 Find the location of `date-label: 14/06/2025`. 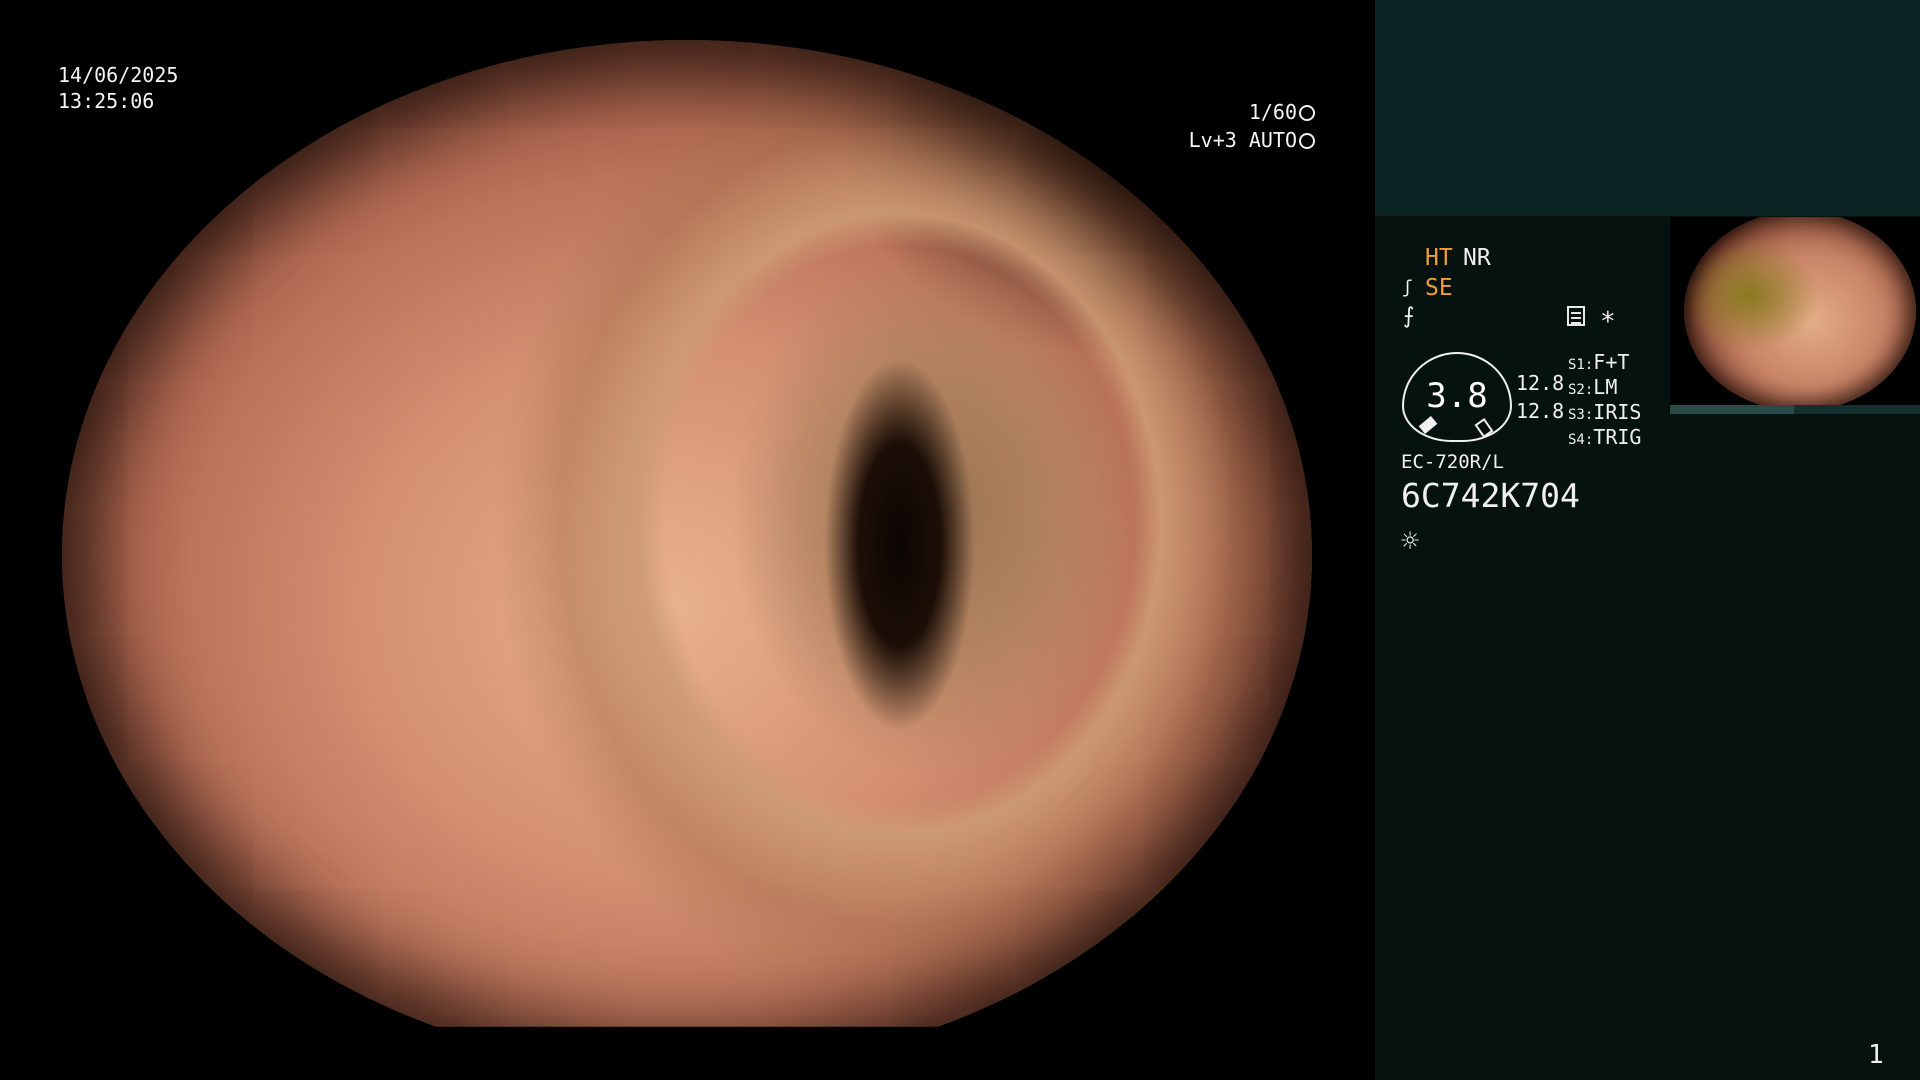

date-label: 14/06/2025 is located at coordinates (118, 75).